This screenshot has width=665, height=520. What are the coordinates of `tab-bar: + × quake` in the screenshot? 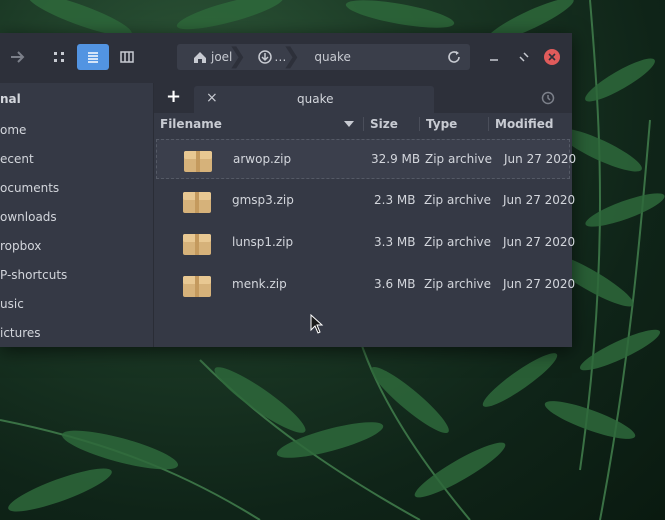 It's located at (363, 98).